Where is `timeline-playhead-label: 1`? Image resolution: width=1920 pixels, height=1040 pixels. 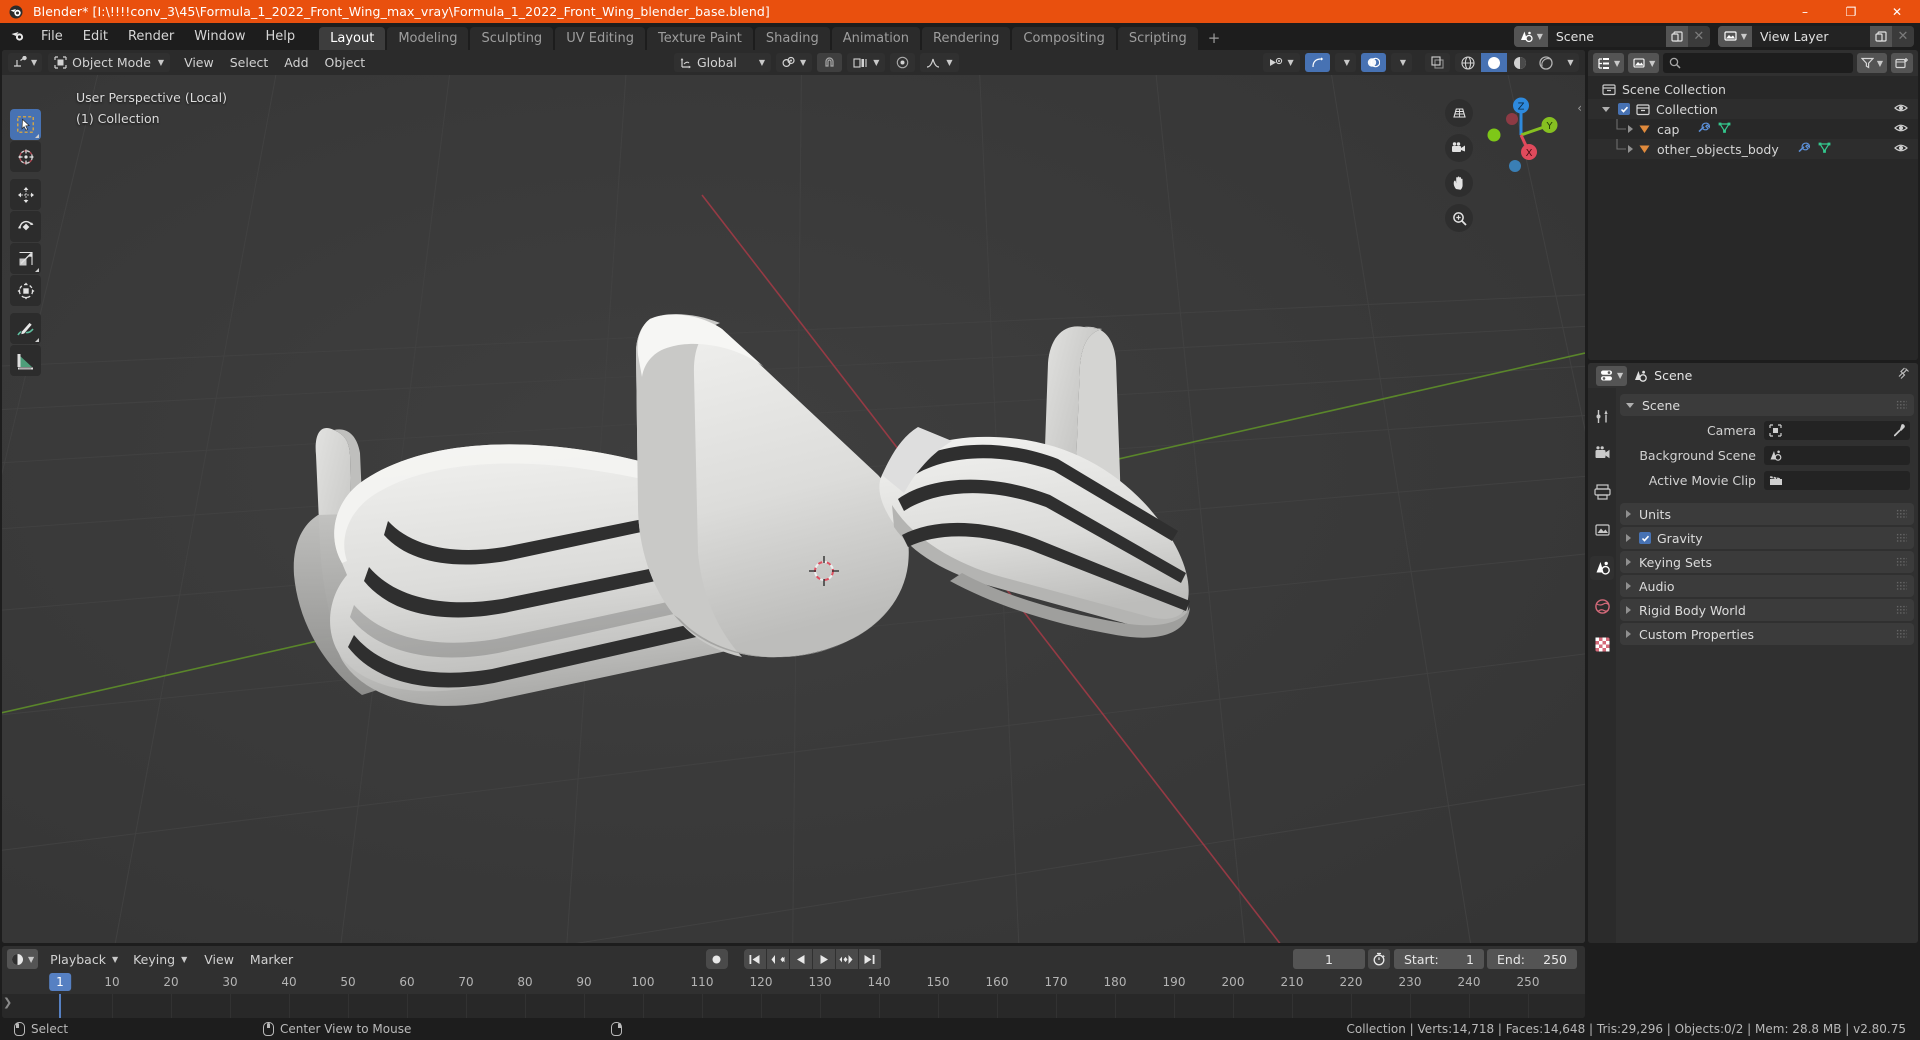 timeline-playhead-label: 1 is located at coordinates (60, 982).